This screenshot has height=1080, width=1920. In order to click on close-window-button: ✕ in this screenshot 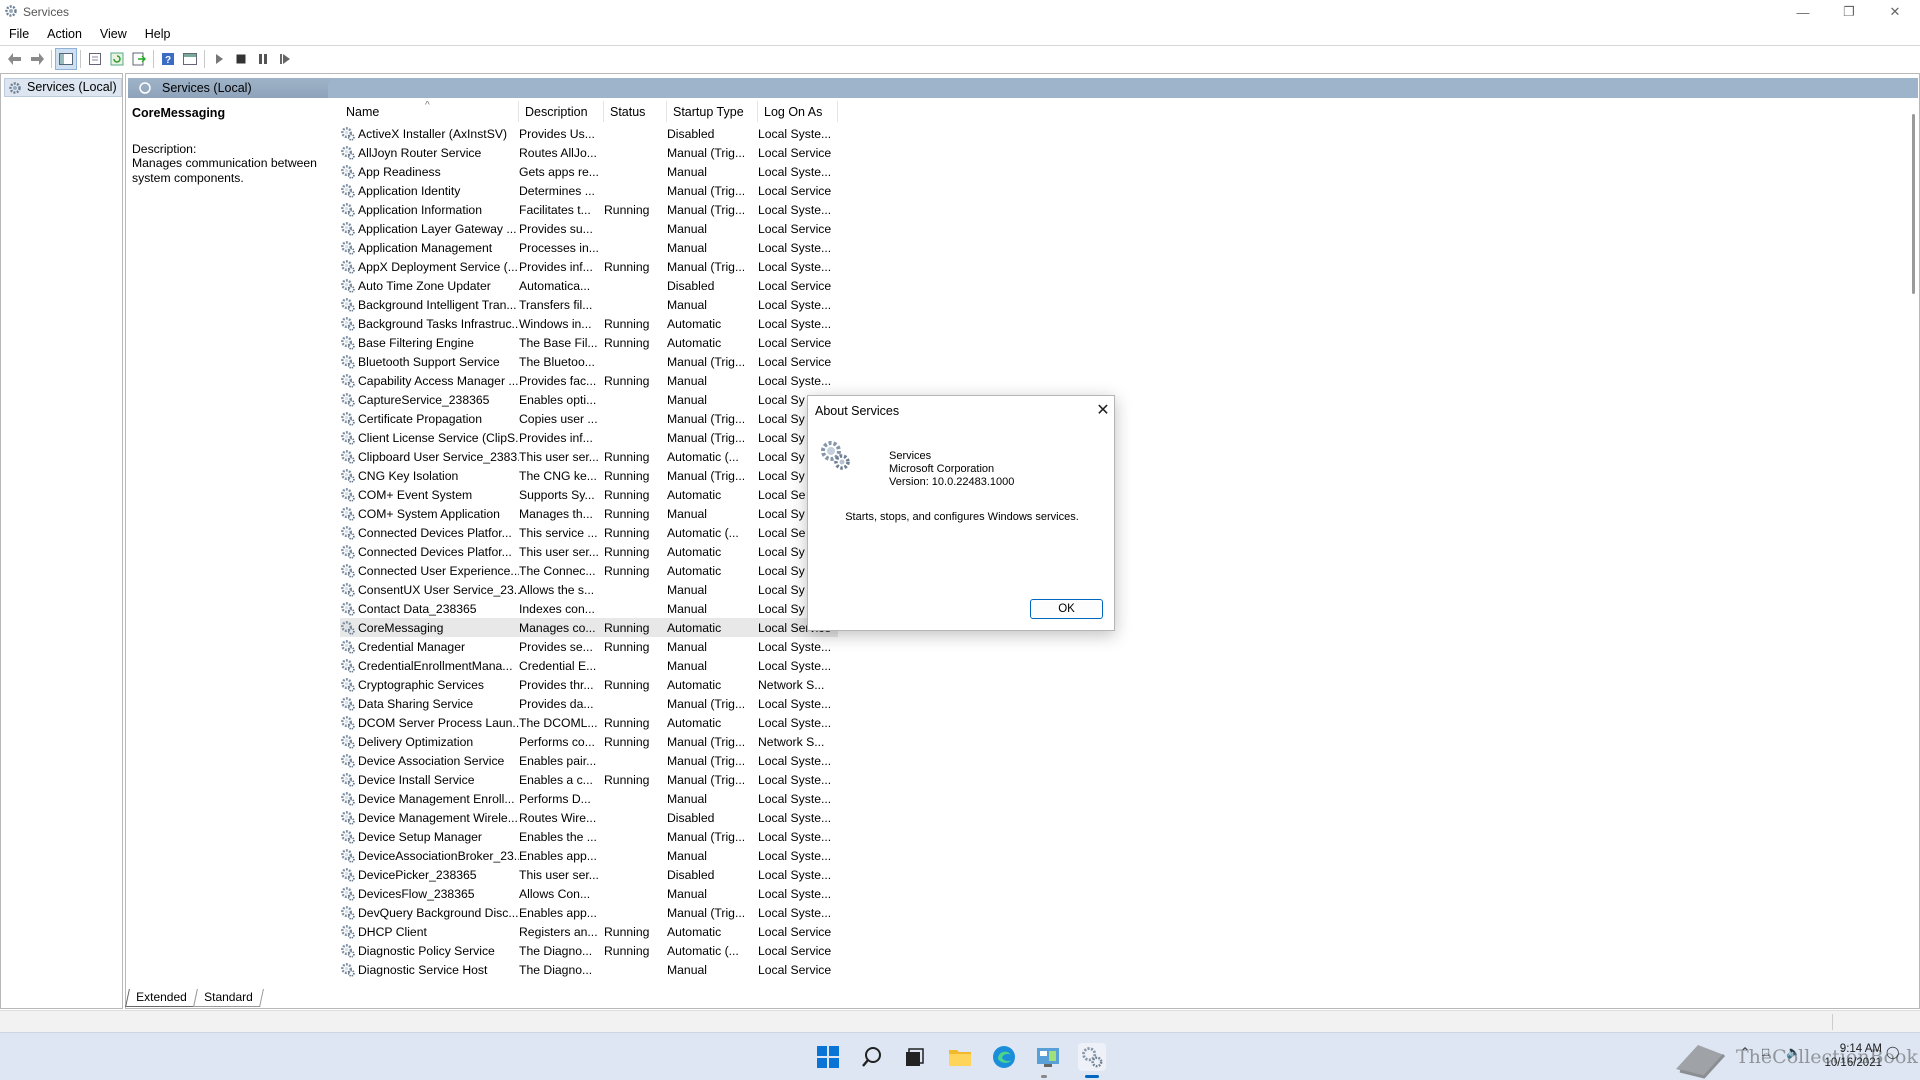, I will do `click(1895, 12)`.